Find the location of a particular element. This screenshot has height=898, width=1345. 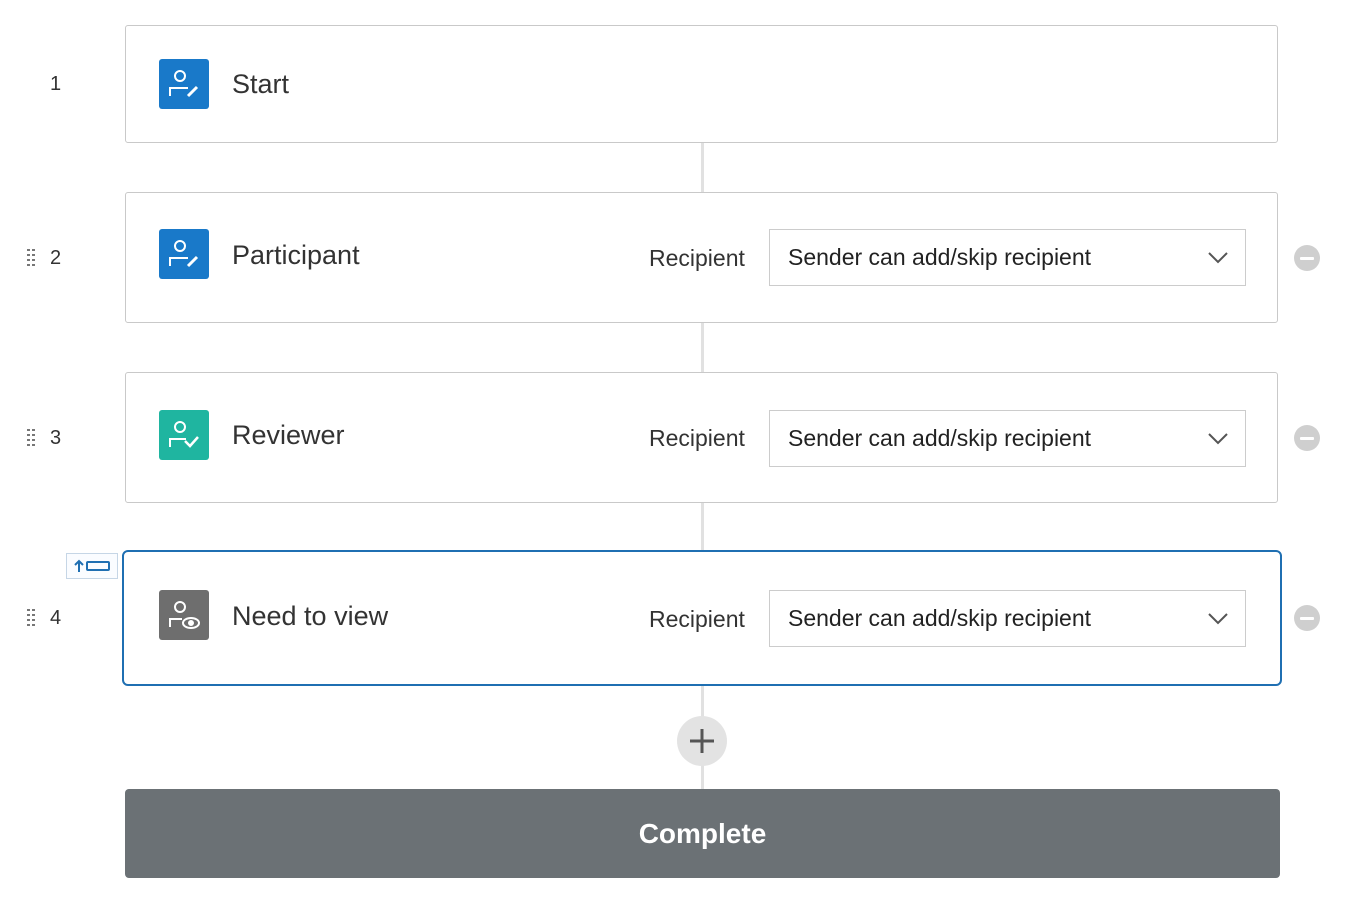

arrow-up-icon is located at coordinates (92, 565).